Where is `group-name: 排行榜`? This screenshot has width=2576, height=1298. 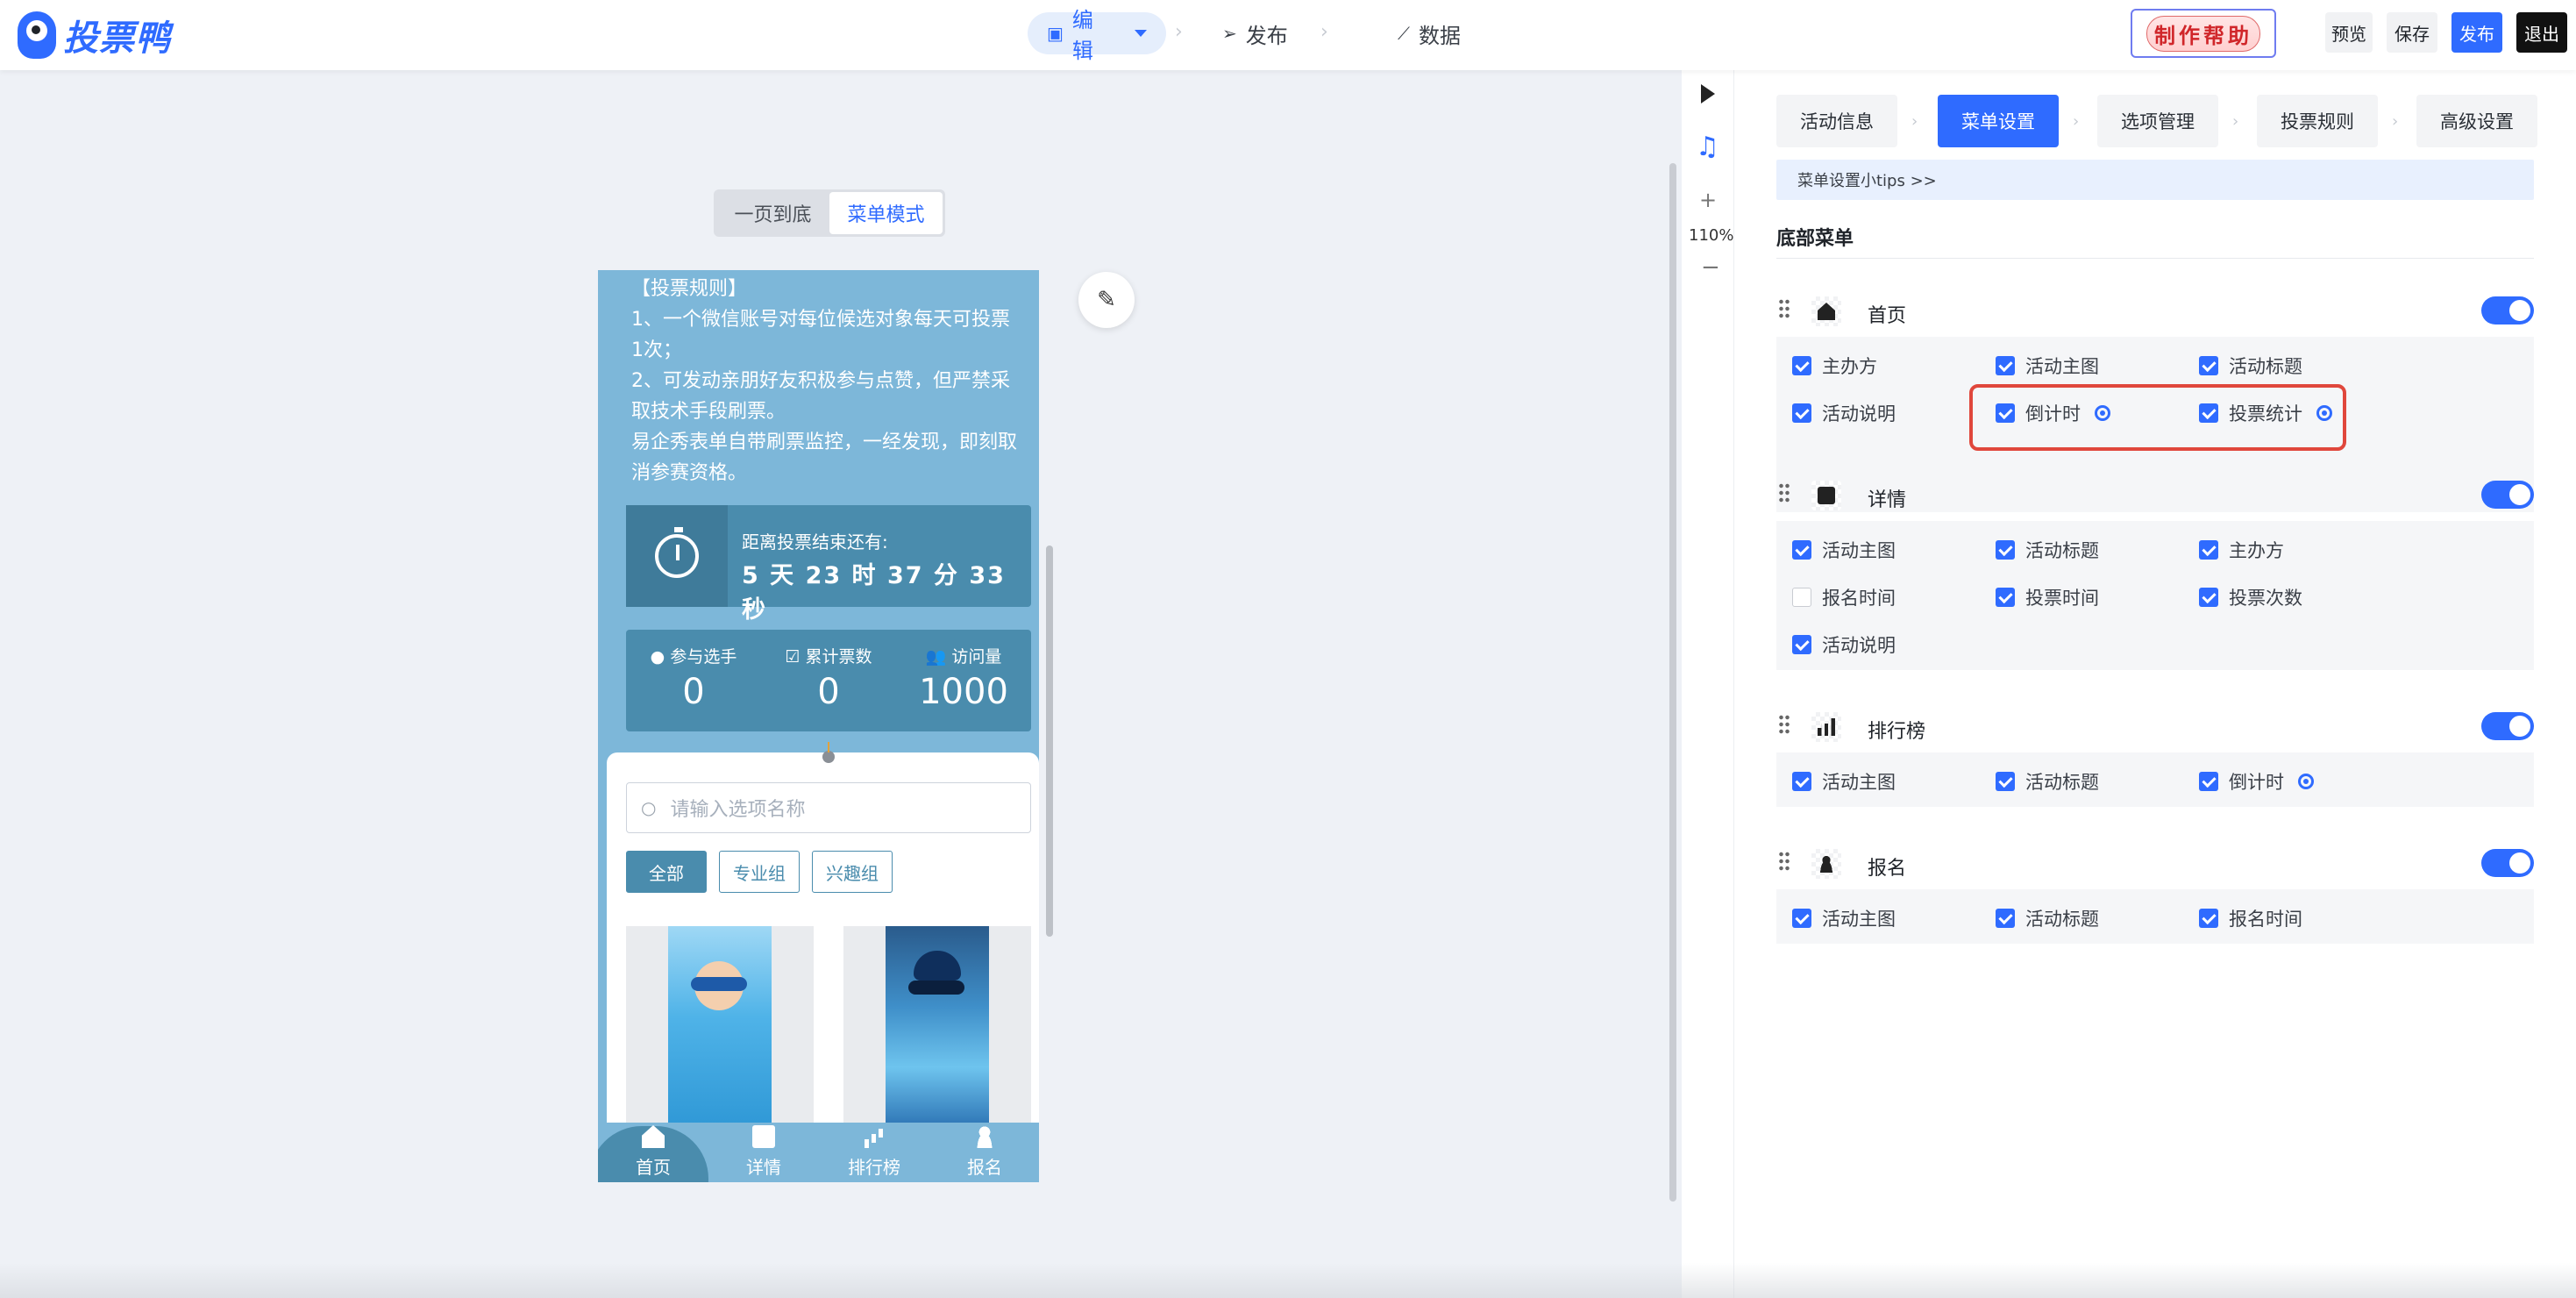
group-name: 排行榜 is located at coordinates (1897, 732).